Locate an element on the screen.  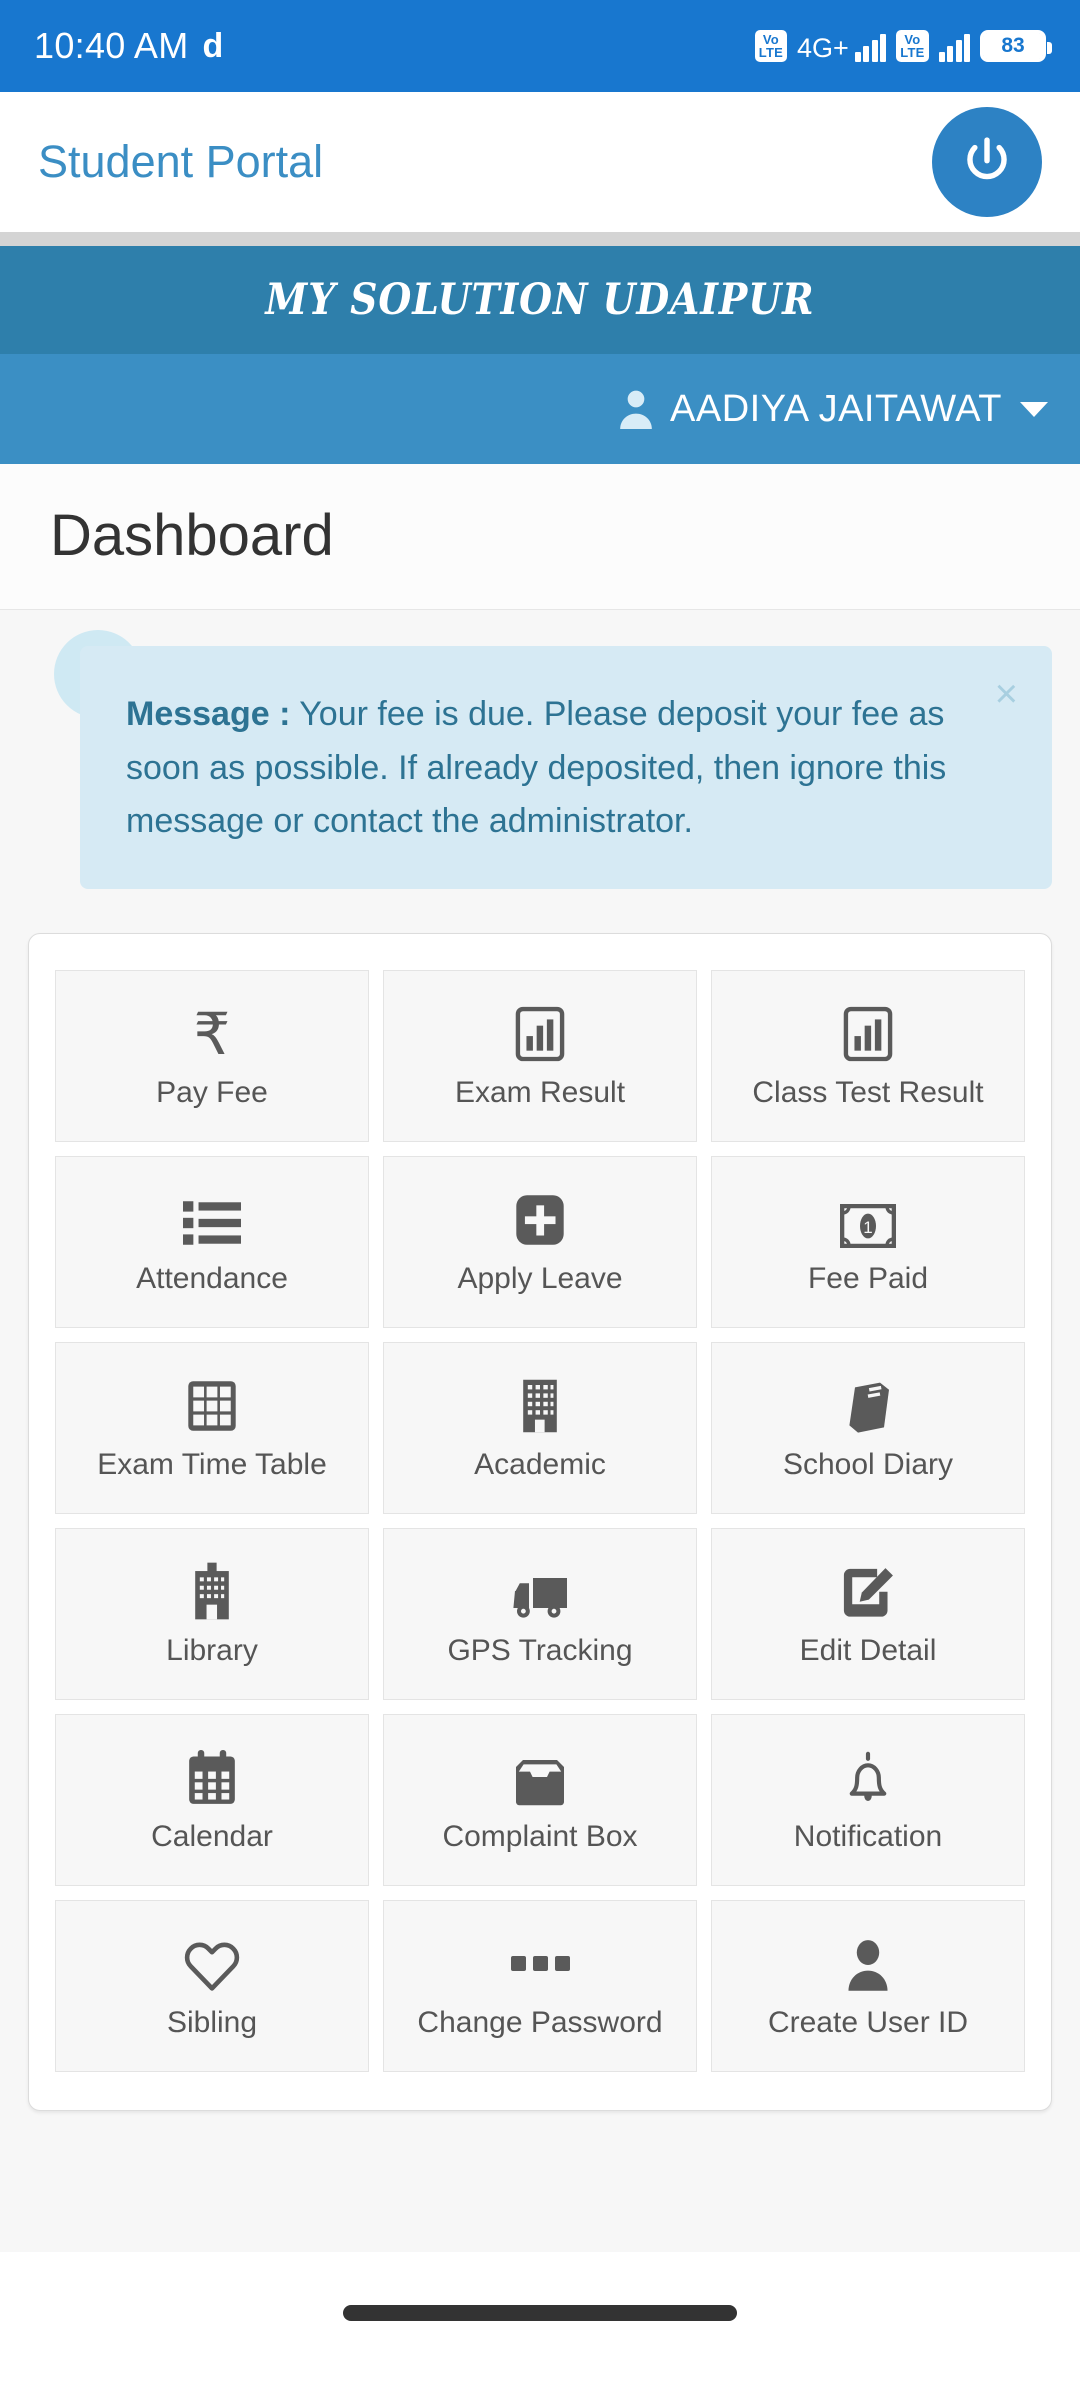
truck-icon is located at coordinates (540, 1591).